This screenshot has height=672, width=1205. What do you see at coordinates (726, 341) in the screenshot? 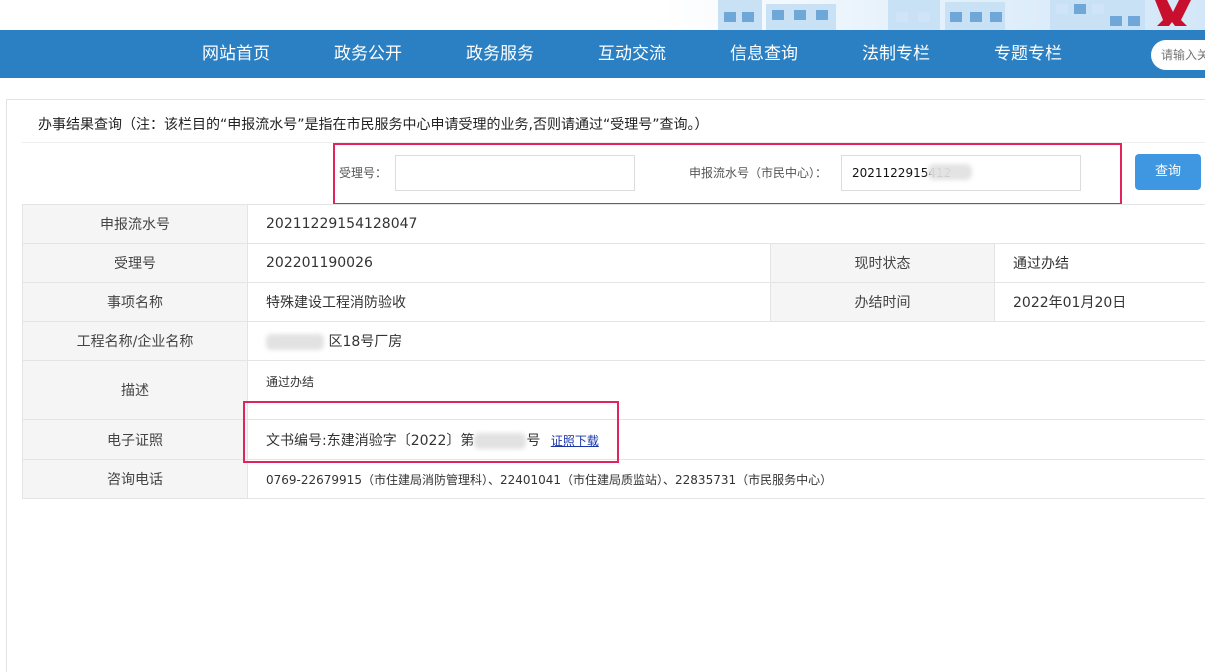
I see `project-name-cell: 区18号厂房` at bounding box center [726, 341].